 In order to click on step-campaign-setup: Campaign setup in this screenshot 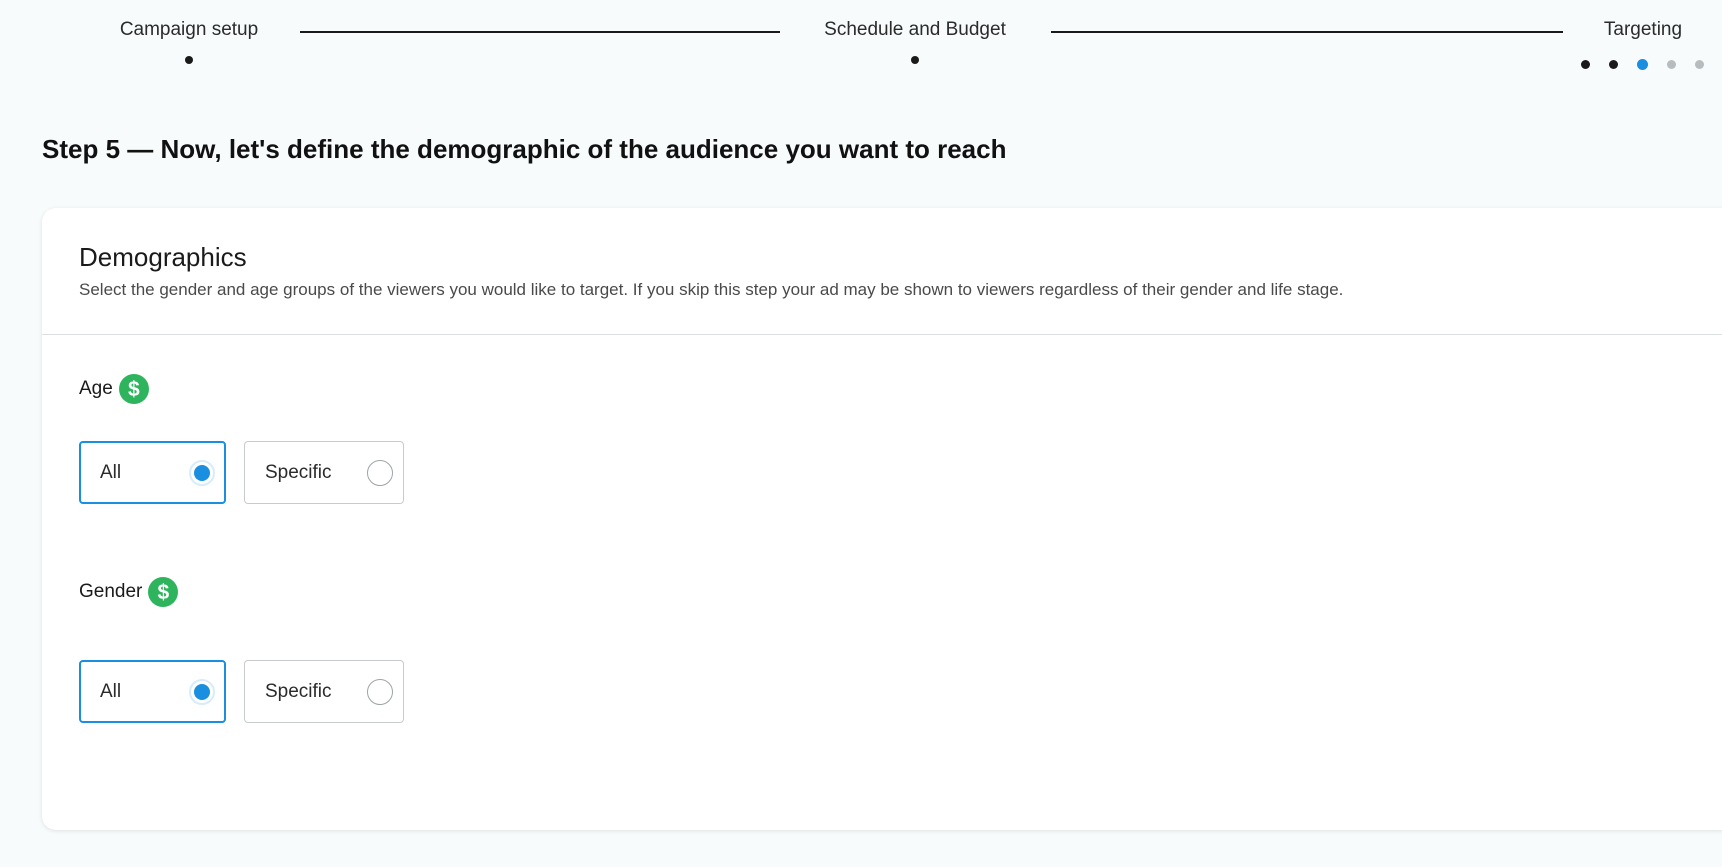, I will do `click(189, 41)`.